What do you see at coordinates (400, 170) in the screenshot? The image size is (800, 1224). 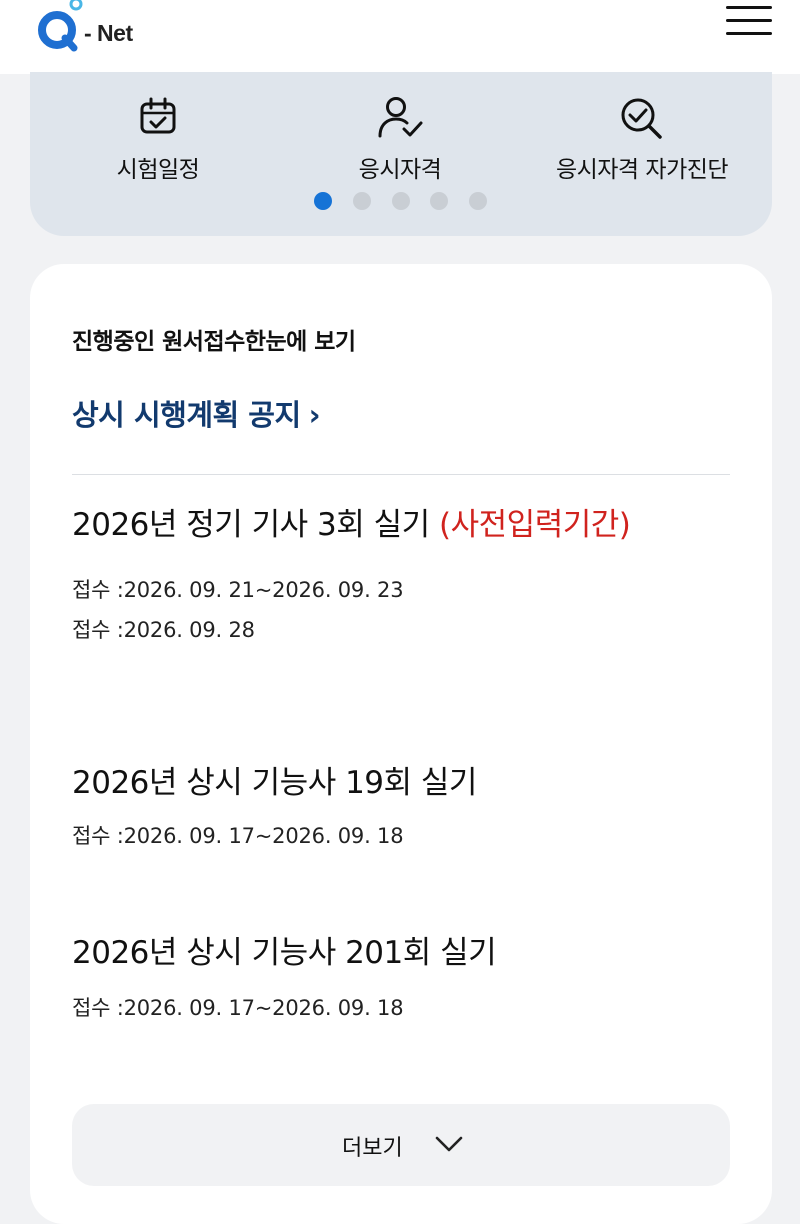 I see `quick-menu-label: 응시자격` at bounding box center [400, 170].